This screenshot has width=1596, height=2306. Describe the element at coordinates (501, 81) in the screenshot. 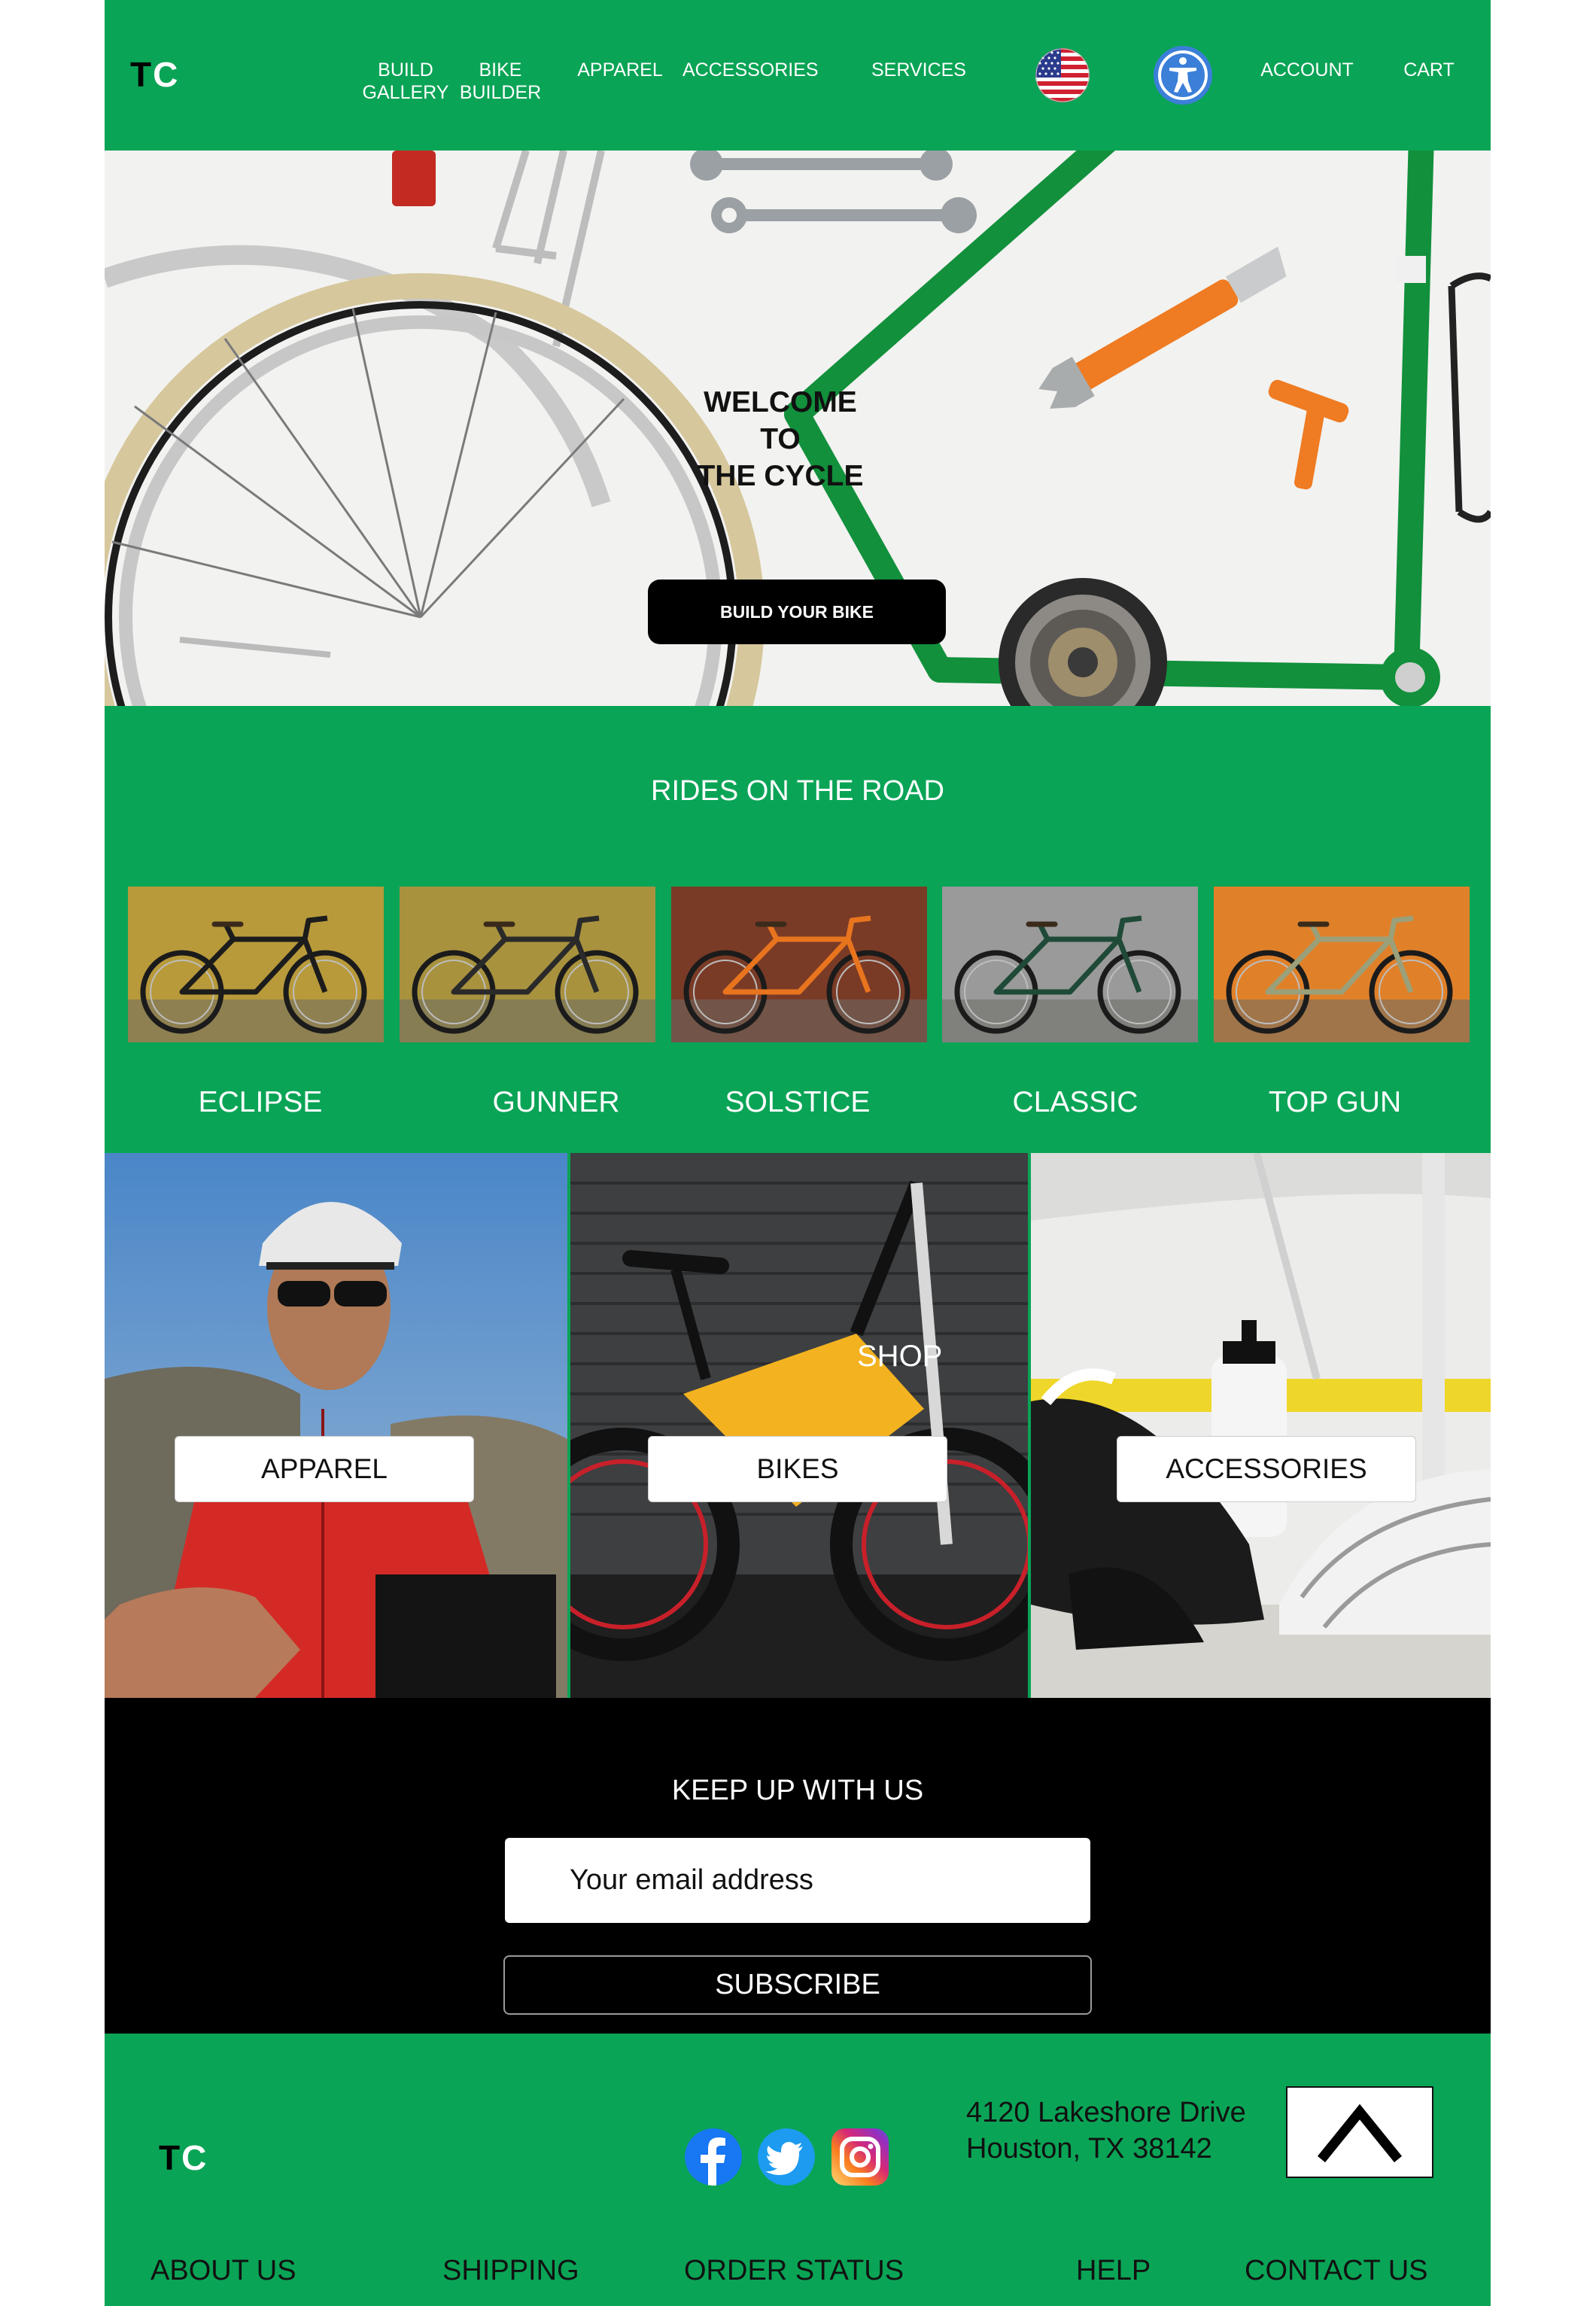

I see `nav-bike-builder: BIKE BUILDER` at that location.